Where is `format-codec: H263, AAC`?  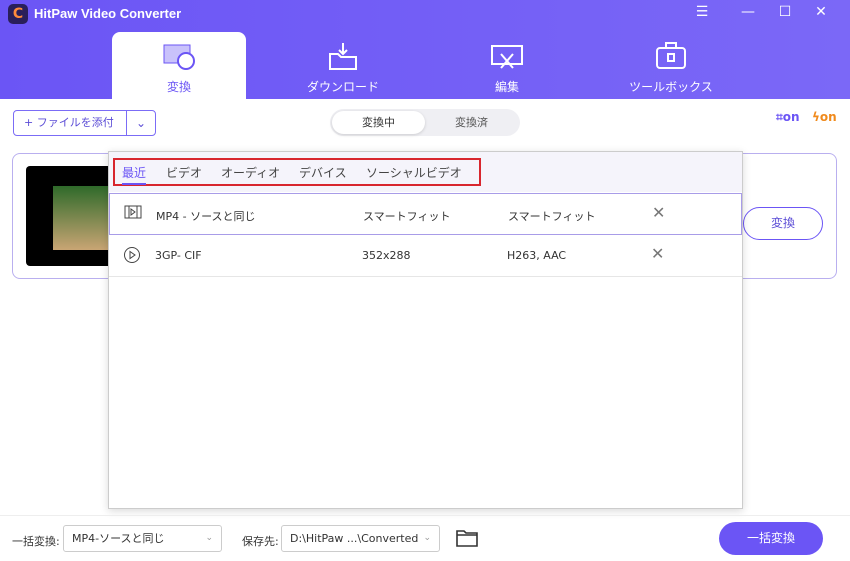
format-codec: H263, AAC is located at coordinates (537, 255).